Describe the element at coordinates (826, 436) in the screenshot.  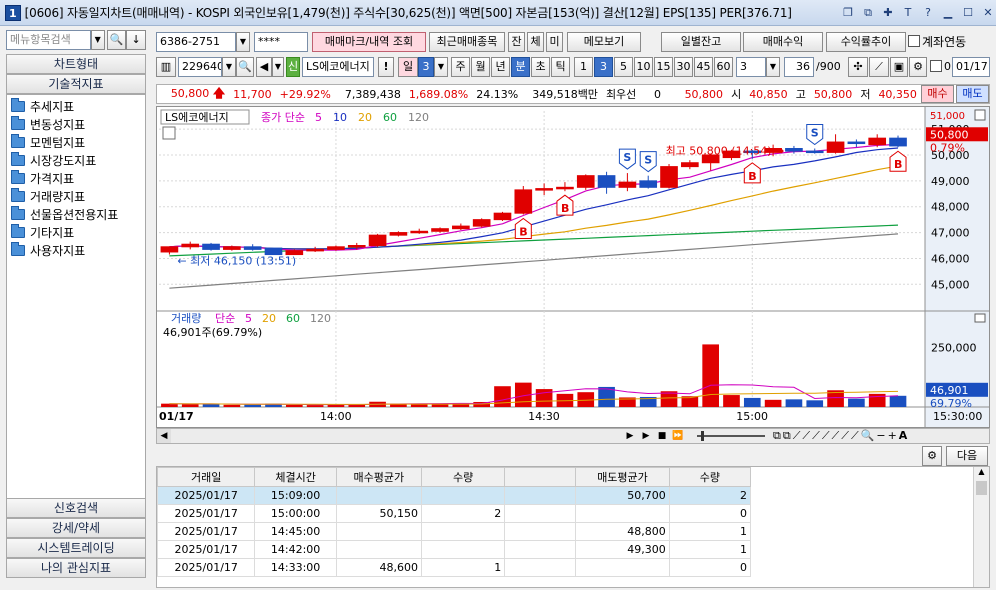
I see `draw-channel-icon: ⟋` at that location.